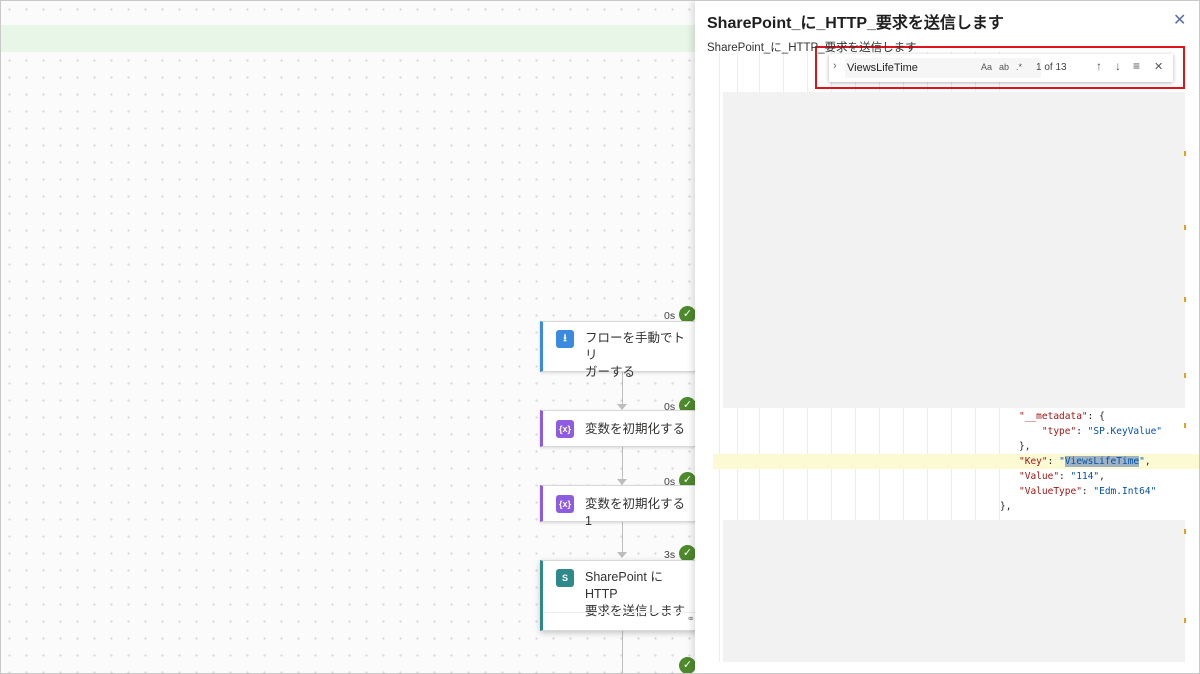  Describe the element at coordinates (635, 346) in the screenshot. I see `node-label-line1: フローを手動でトリ` at that location.